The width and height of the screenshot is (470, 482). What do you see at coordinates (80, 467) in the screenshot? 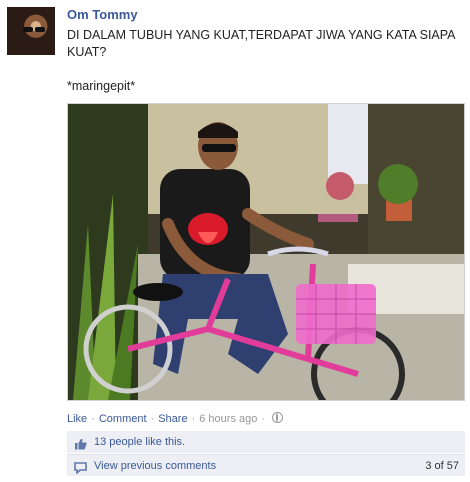
I see `comment-bubble-icon` at bounding box center [80, 467].